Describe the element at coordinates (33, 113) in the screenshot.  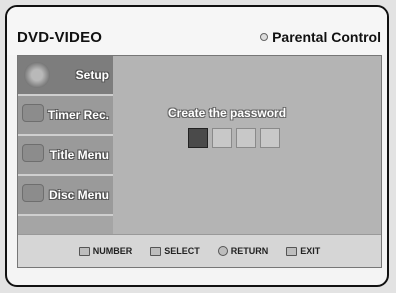
I see `timer-icon` at that location.